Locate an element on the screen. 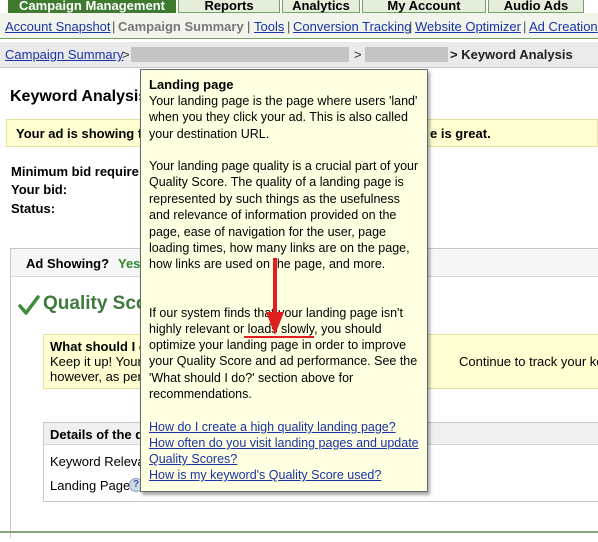  keyword-relevance-label: Keyword Relevan is located at coordinates (101, 461).